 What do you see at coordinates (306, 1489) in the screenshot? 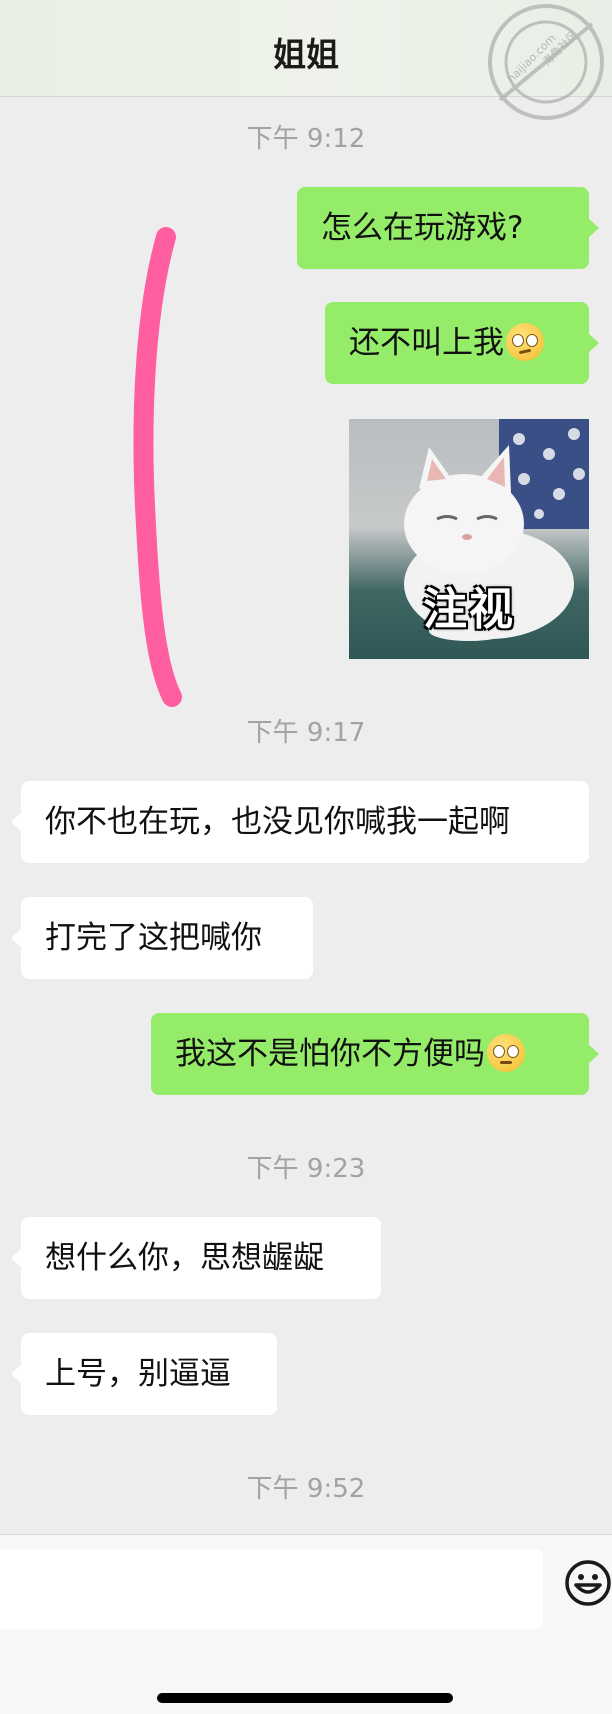
I see `timestamp: 下午 9:52` at bounding box center [306, 1489].